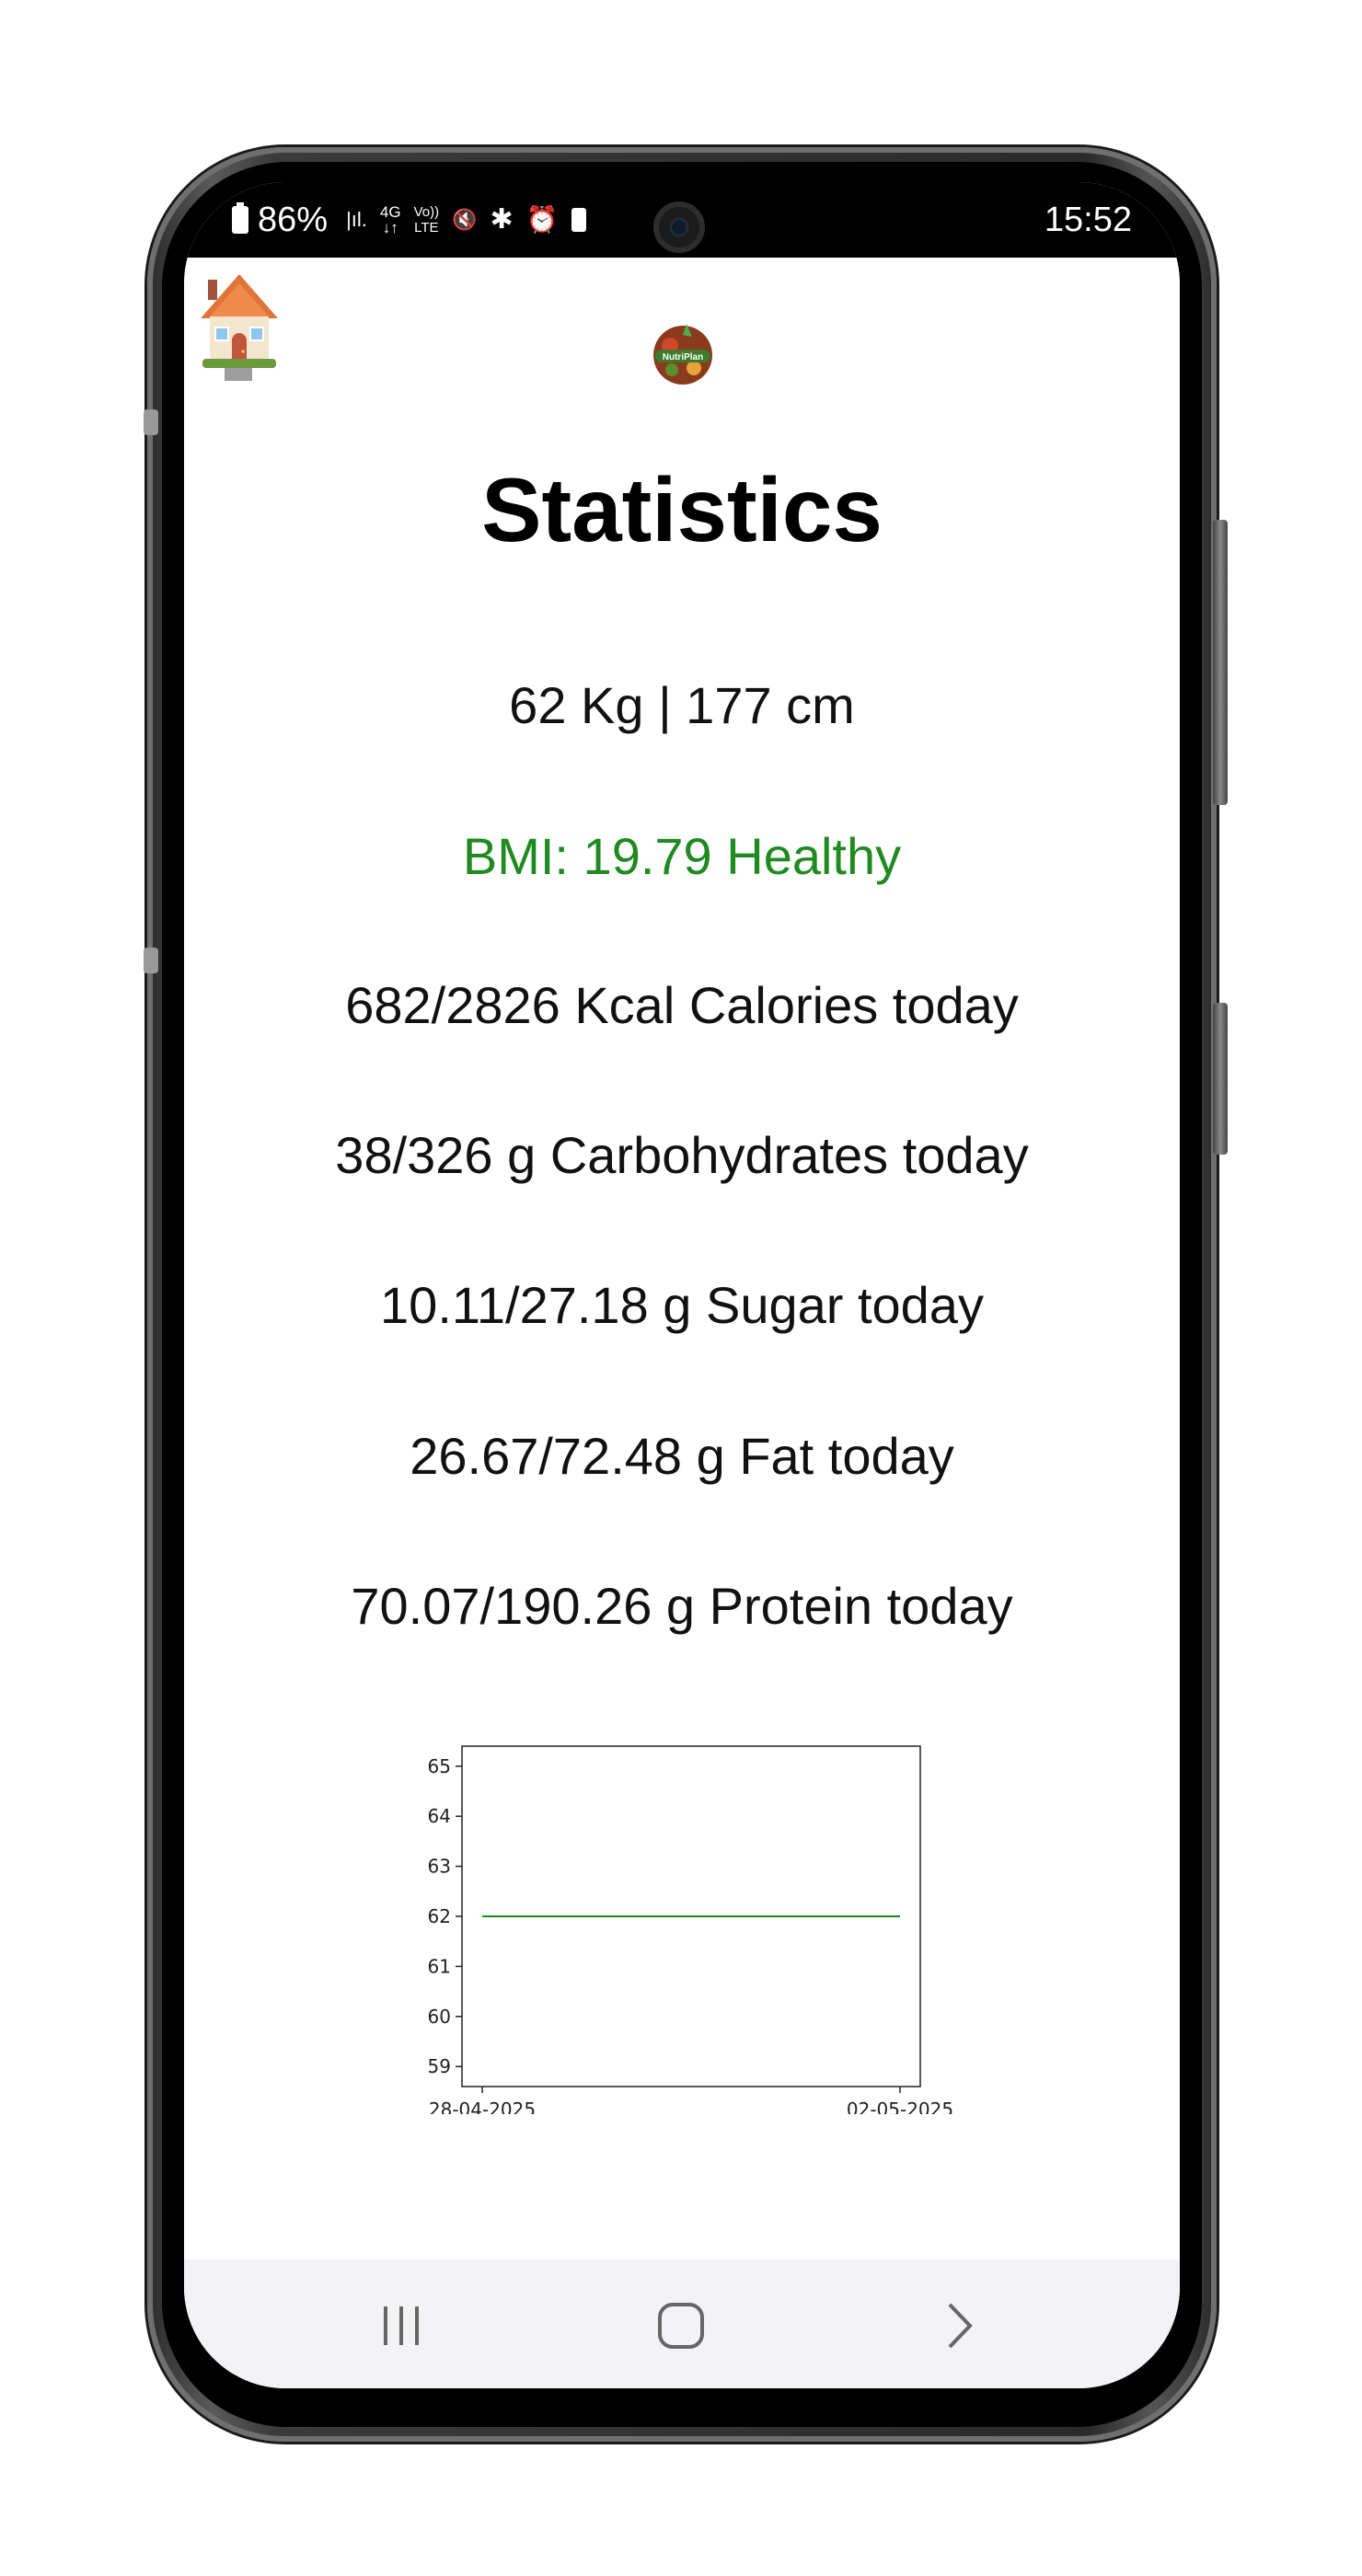 This screenshot has width=1362, height=2576. Describe the element at coordinates (542, 219) in the screenshot. I see `alarm-icon: ⏰` at that location.